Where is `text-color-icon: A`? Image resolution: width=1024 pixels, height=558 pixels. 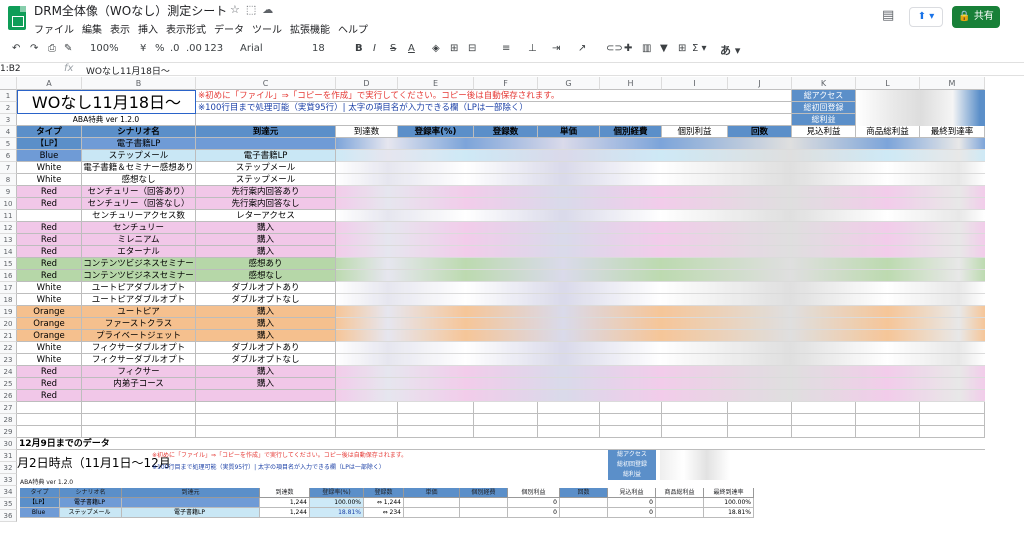 text-color-icon: A is located at coordinates (411, 48).